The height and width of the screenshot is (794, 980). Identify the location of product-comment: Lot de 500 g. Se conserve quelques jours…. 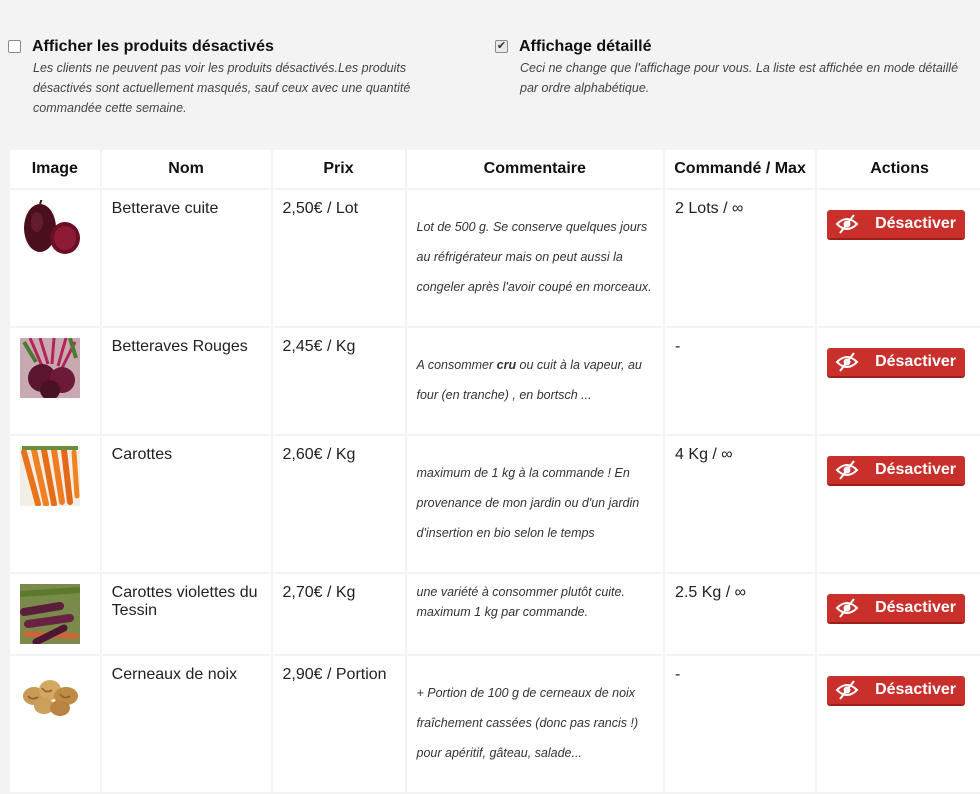
(535, 259).